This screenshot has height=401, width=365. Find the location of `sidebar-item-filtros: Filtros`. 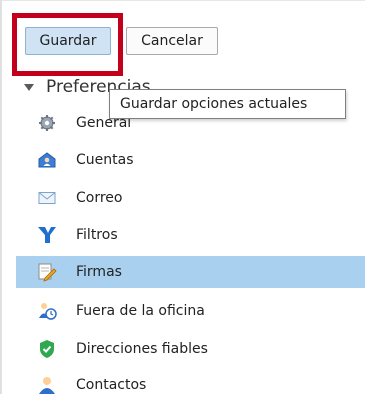

sidebar-item-filtros: Filtros is located at coordinates (190, 235).